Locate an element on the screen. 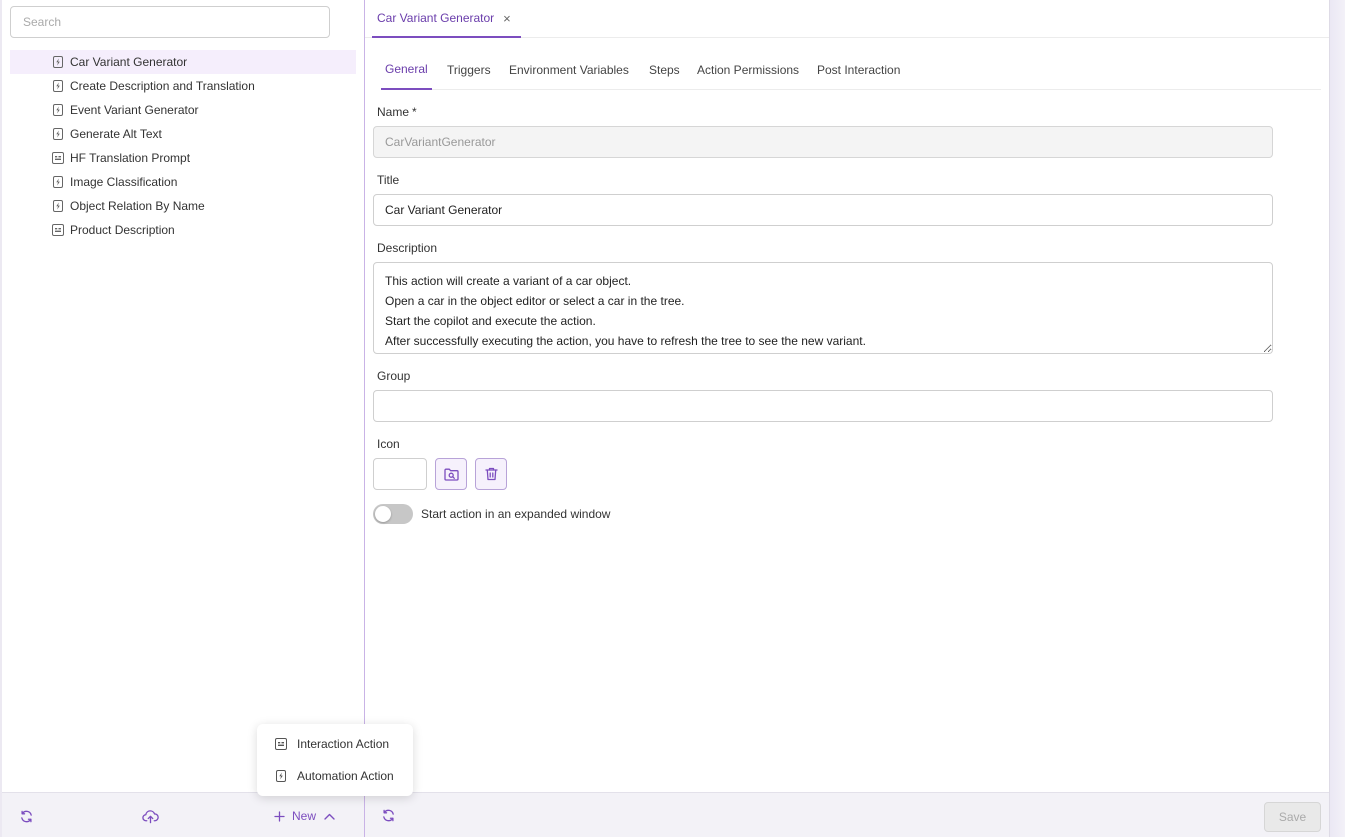 This screenshot has width=1345, height=837. tab-triggers: Triggers is located at coordinates (469, 70).